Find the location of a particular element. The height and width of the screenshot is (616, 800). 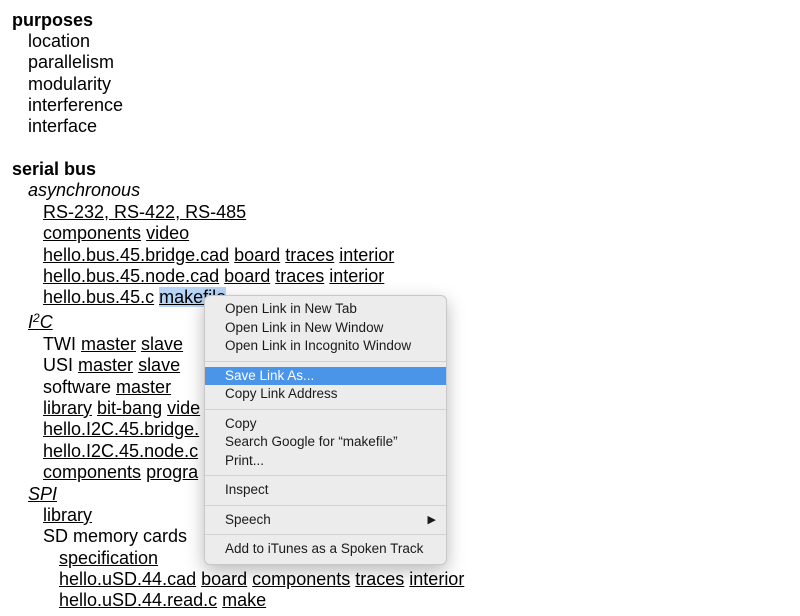

heading-purposes: purposes is located at coordinates (53, 20).